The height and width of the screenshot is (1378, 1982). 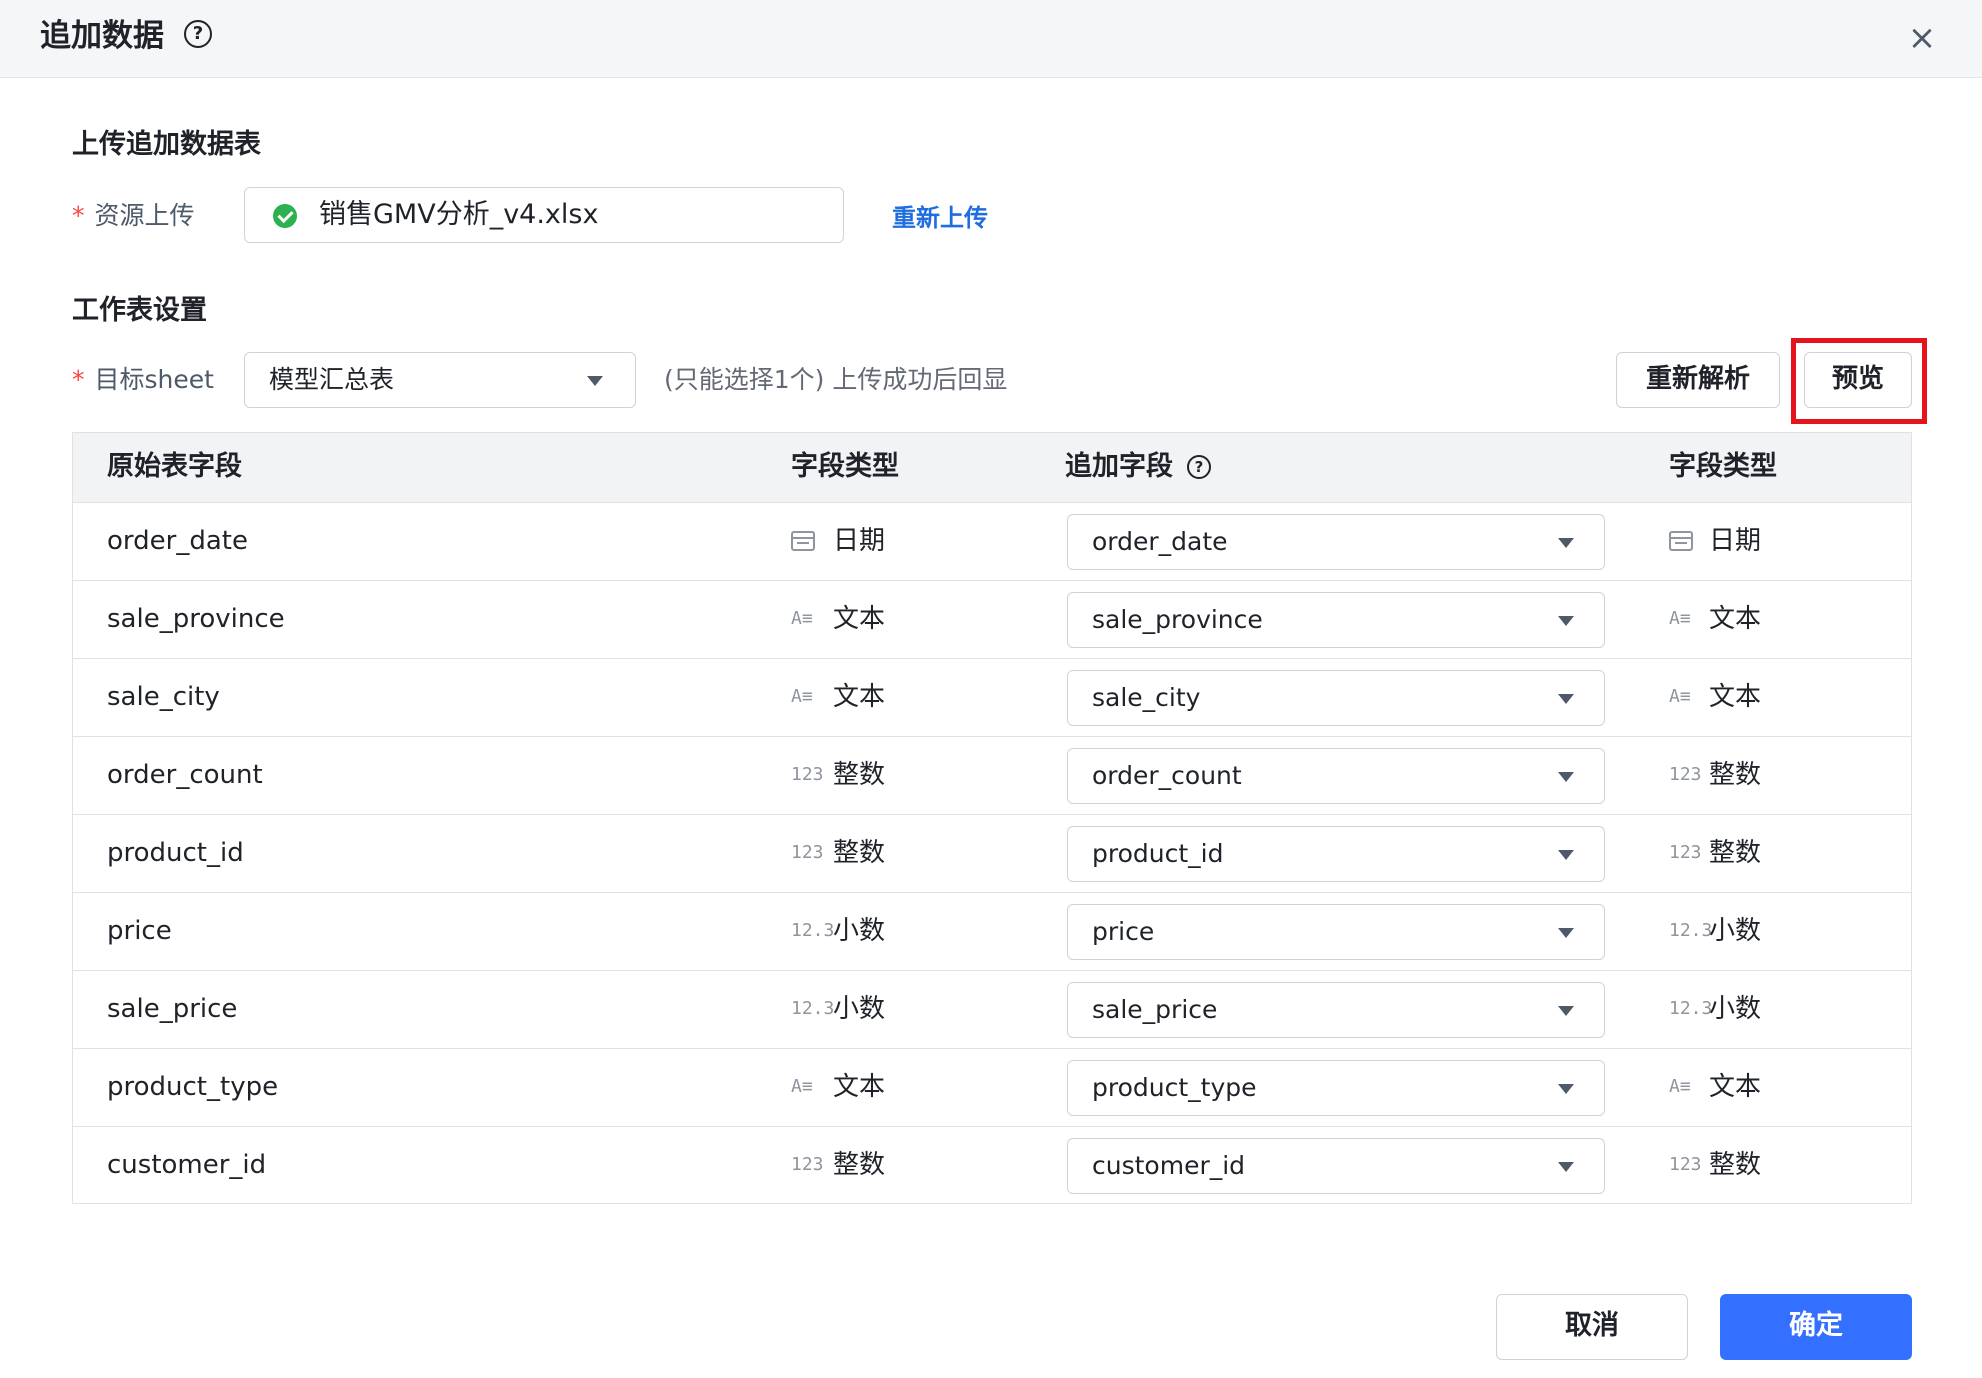 What do you see at coordinates (1698, 380) in the screenshot?
I see `reparse-button: 重新解析` at bounding box center [1698, 380].